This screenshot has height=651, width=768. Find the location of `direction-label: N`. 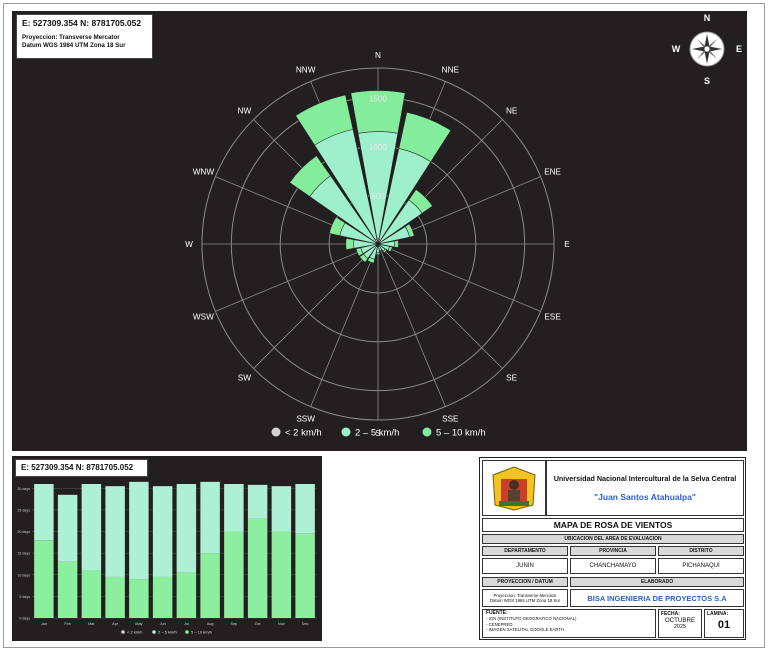

direction-label: N is located at coordinates (378, 55).